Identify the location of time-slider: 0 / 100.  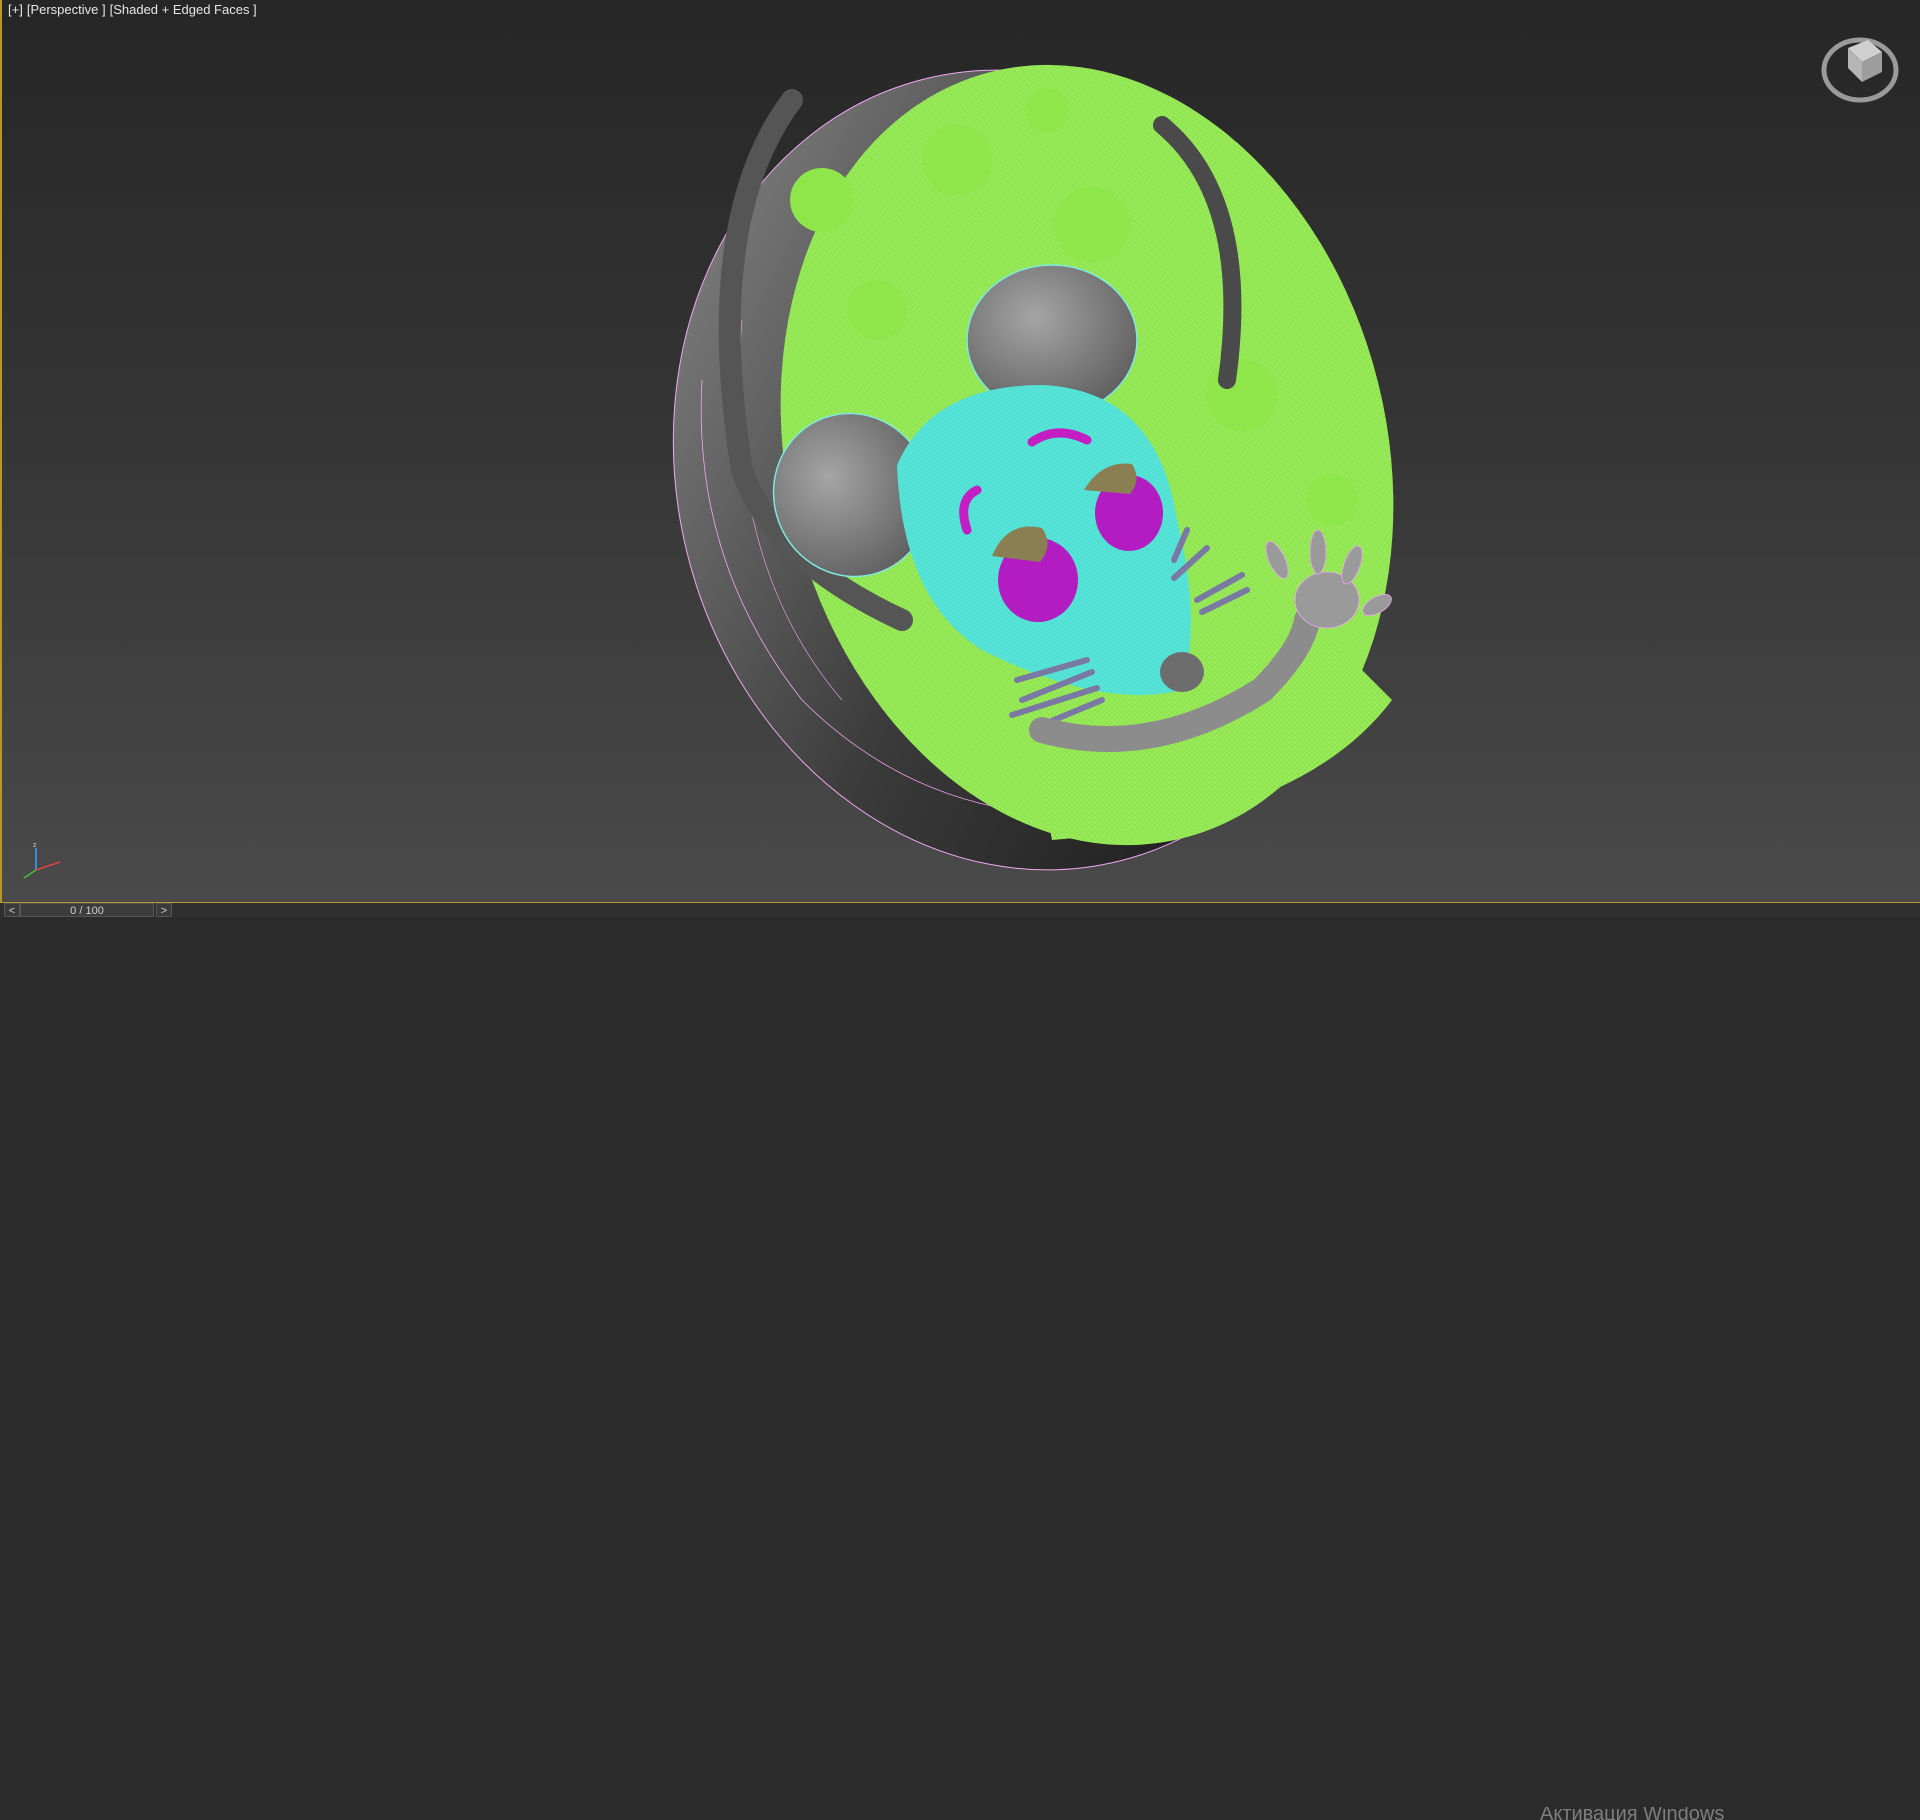
(87, 910).